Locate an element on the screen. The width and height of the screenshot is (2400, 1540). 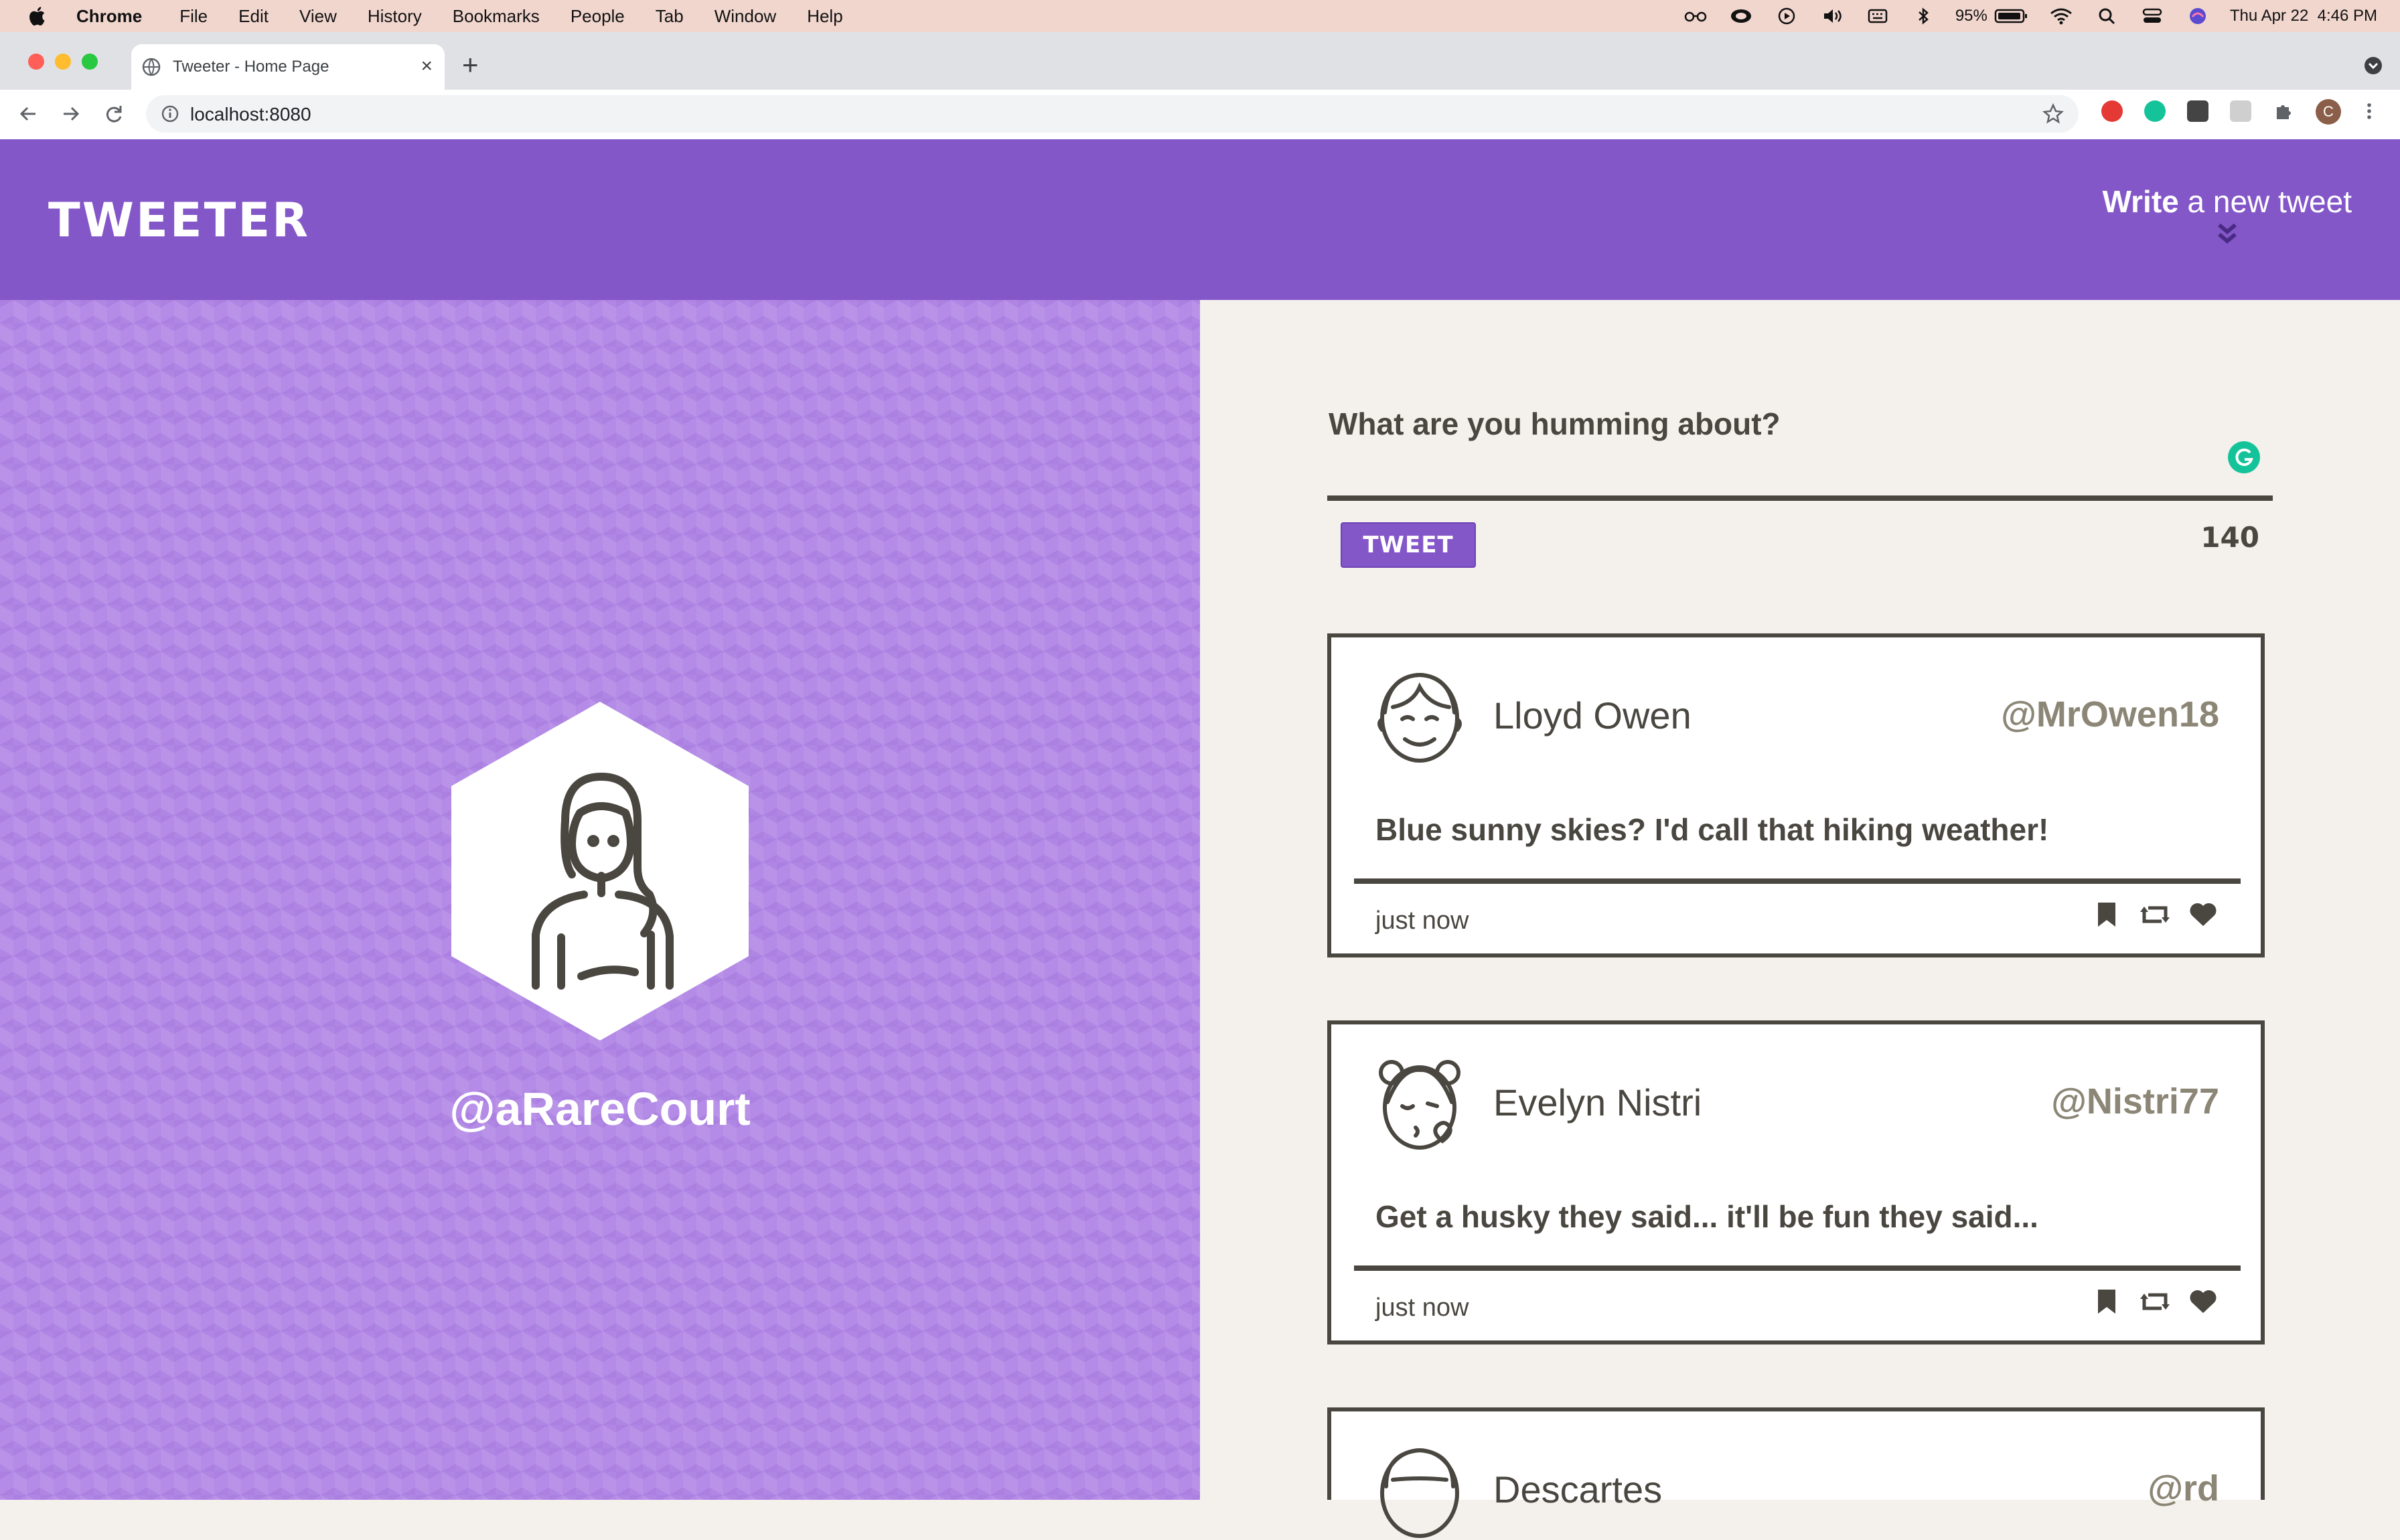
site-info-icon is located at coordinates (170, 113).